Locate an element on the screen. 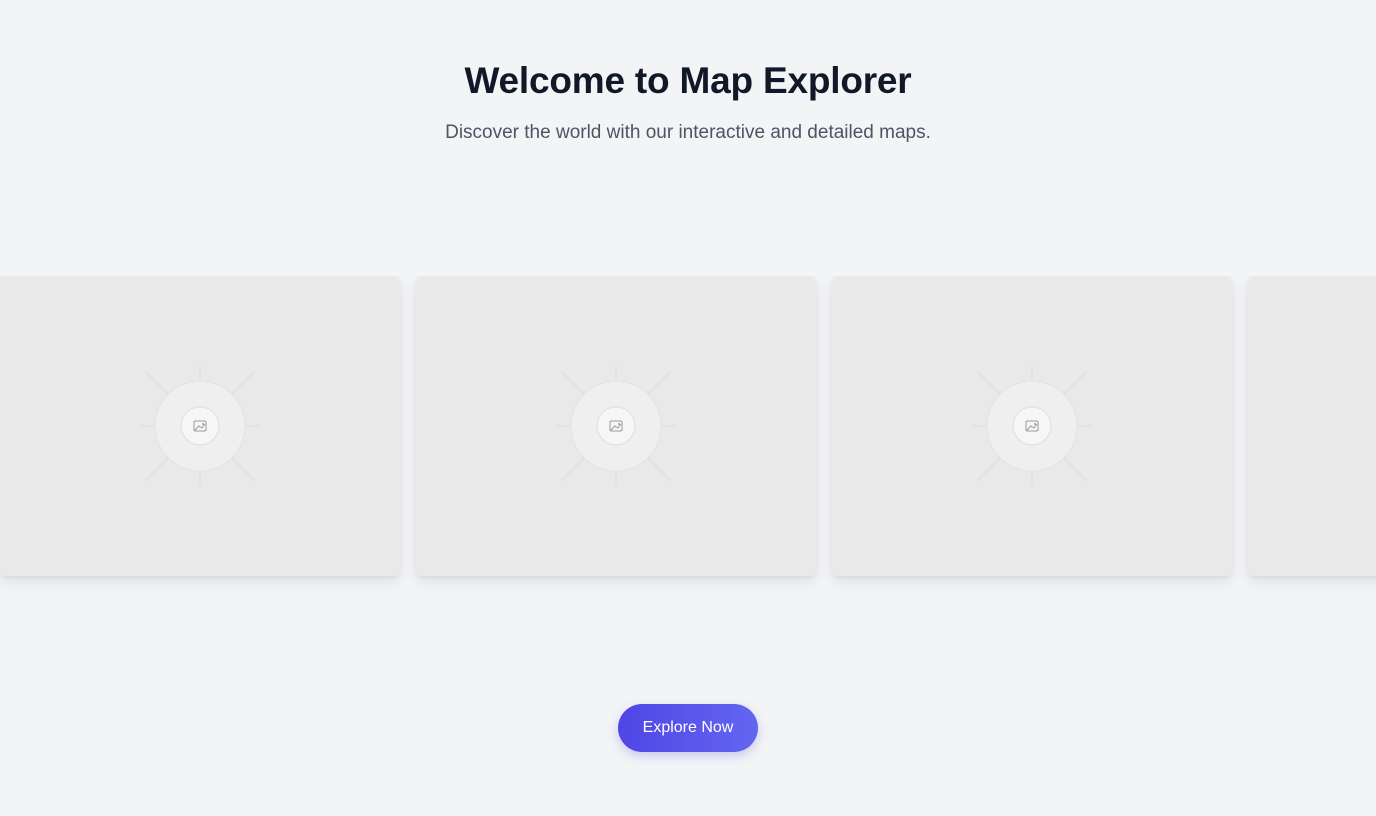 Image resolution: width=1376 pixels, height=816 pixels. explore-now-button: Explore Now is located at coordinates (688, 728).